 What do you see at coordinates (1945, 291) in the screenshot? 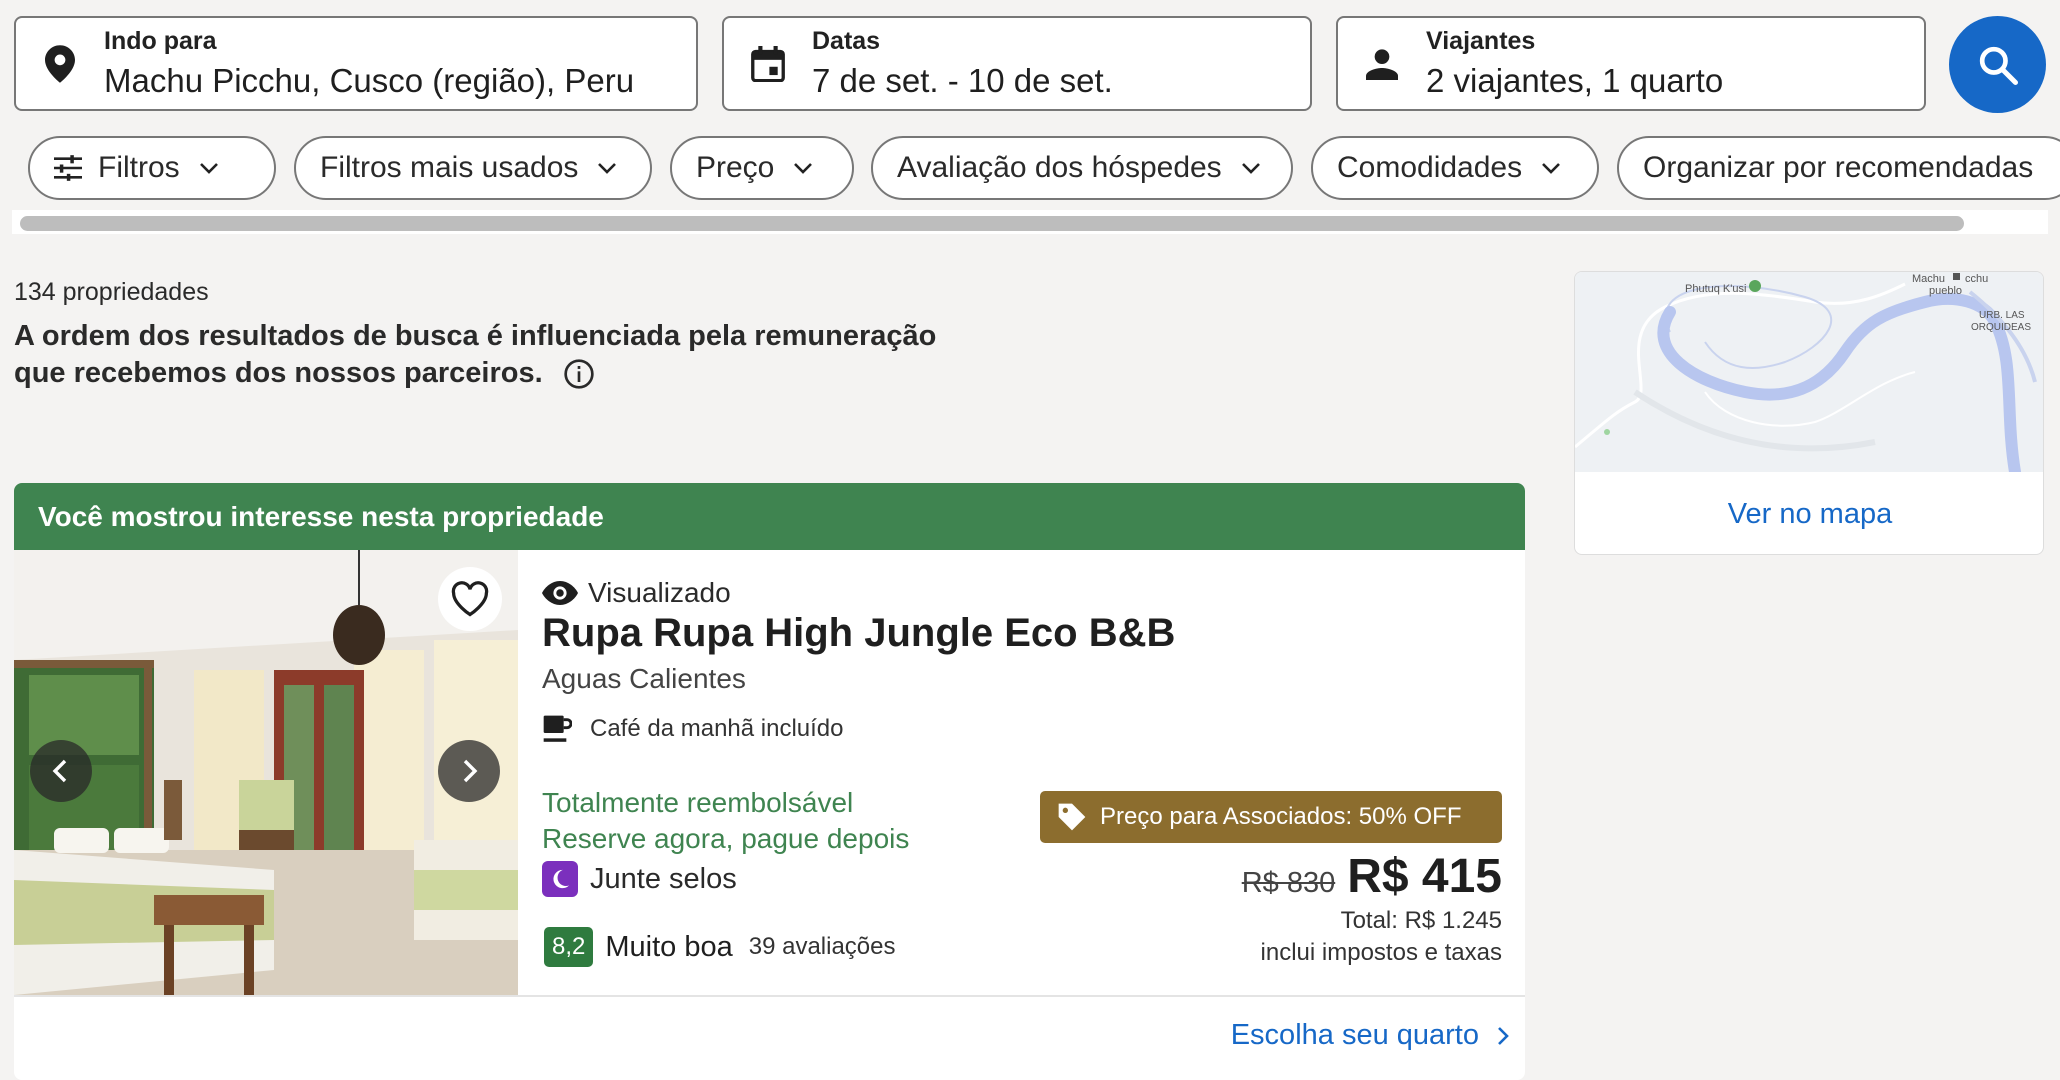
I see `map-label-pueblo: pueblo` at bounding box center [1945, 291].